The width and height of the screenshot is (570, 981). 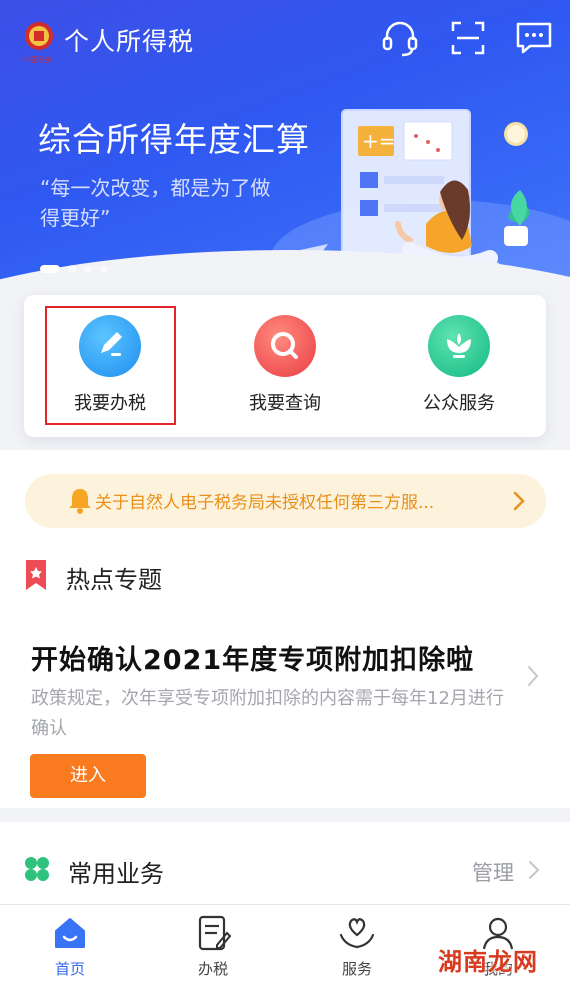 I want to click on carousel-indicator, so click(x=74, y=269).